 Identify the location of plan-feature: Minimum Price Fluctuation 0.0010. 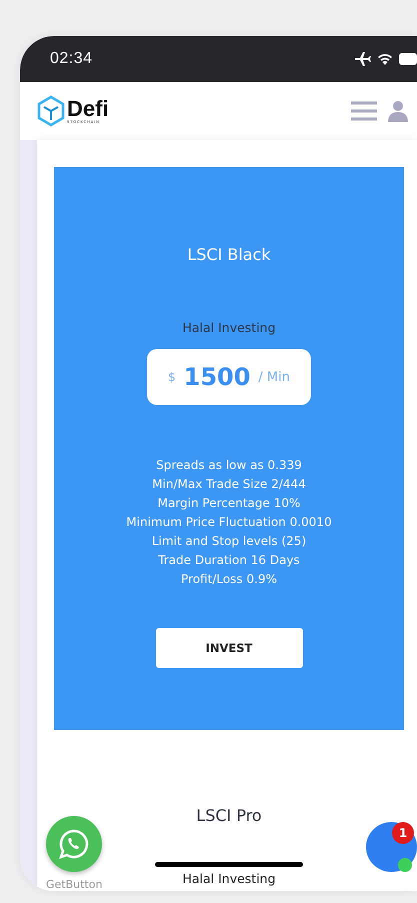
(229, 522).